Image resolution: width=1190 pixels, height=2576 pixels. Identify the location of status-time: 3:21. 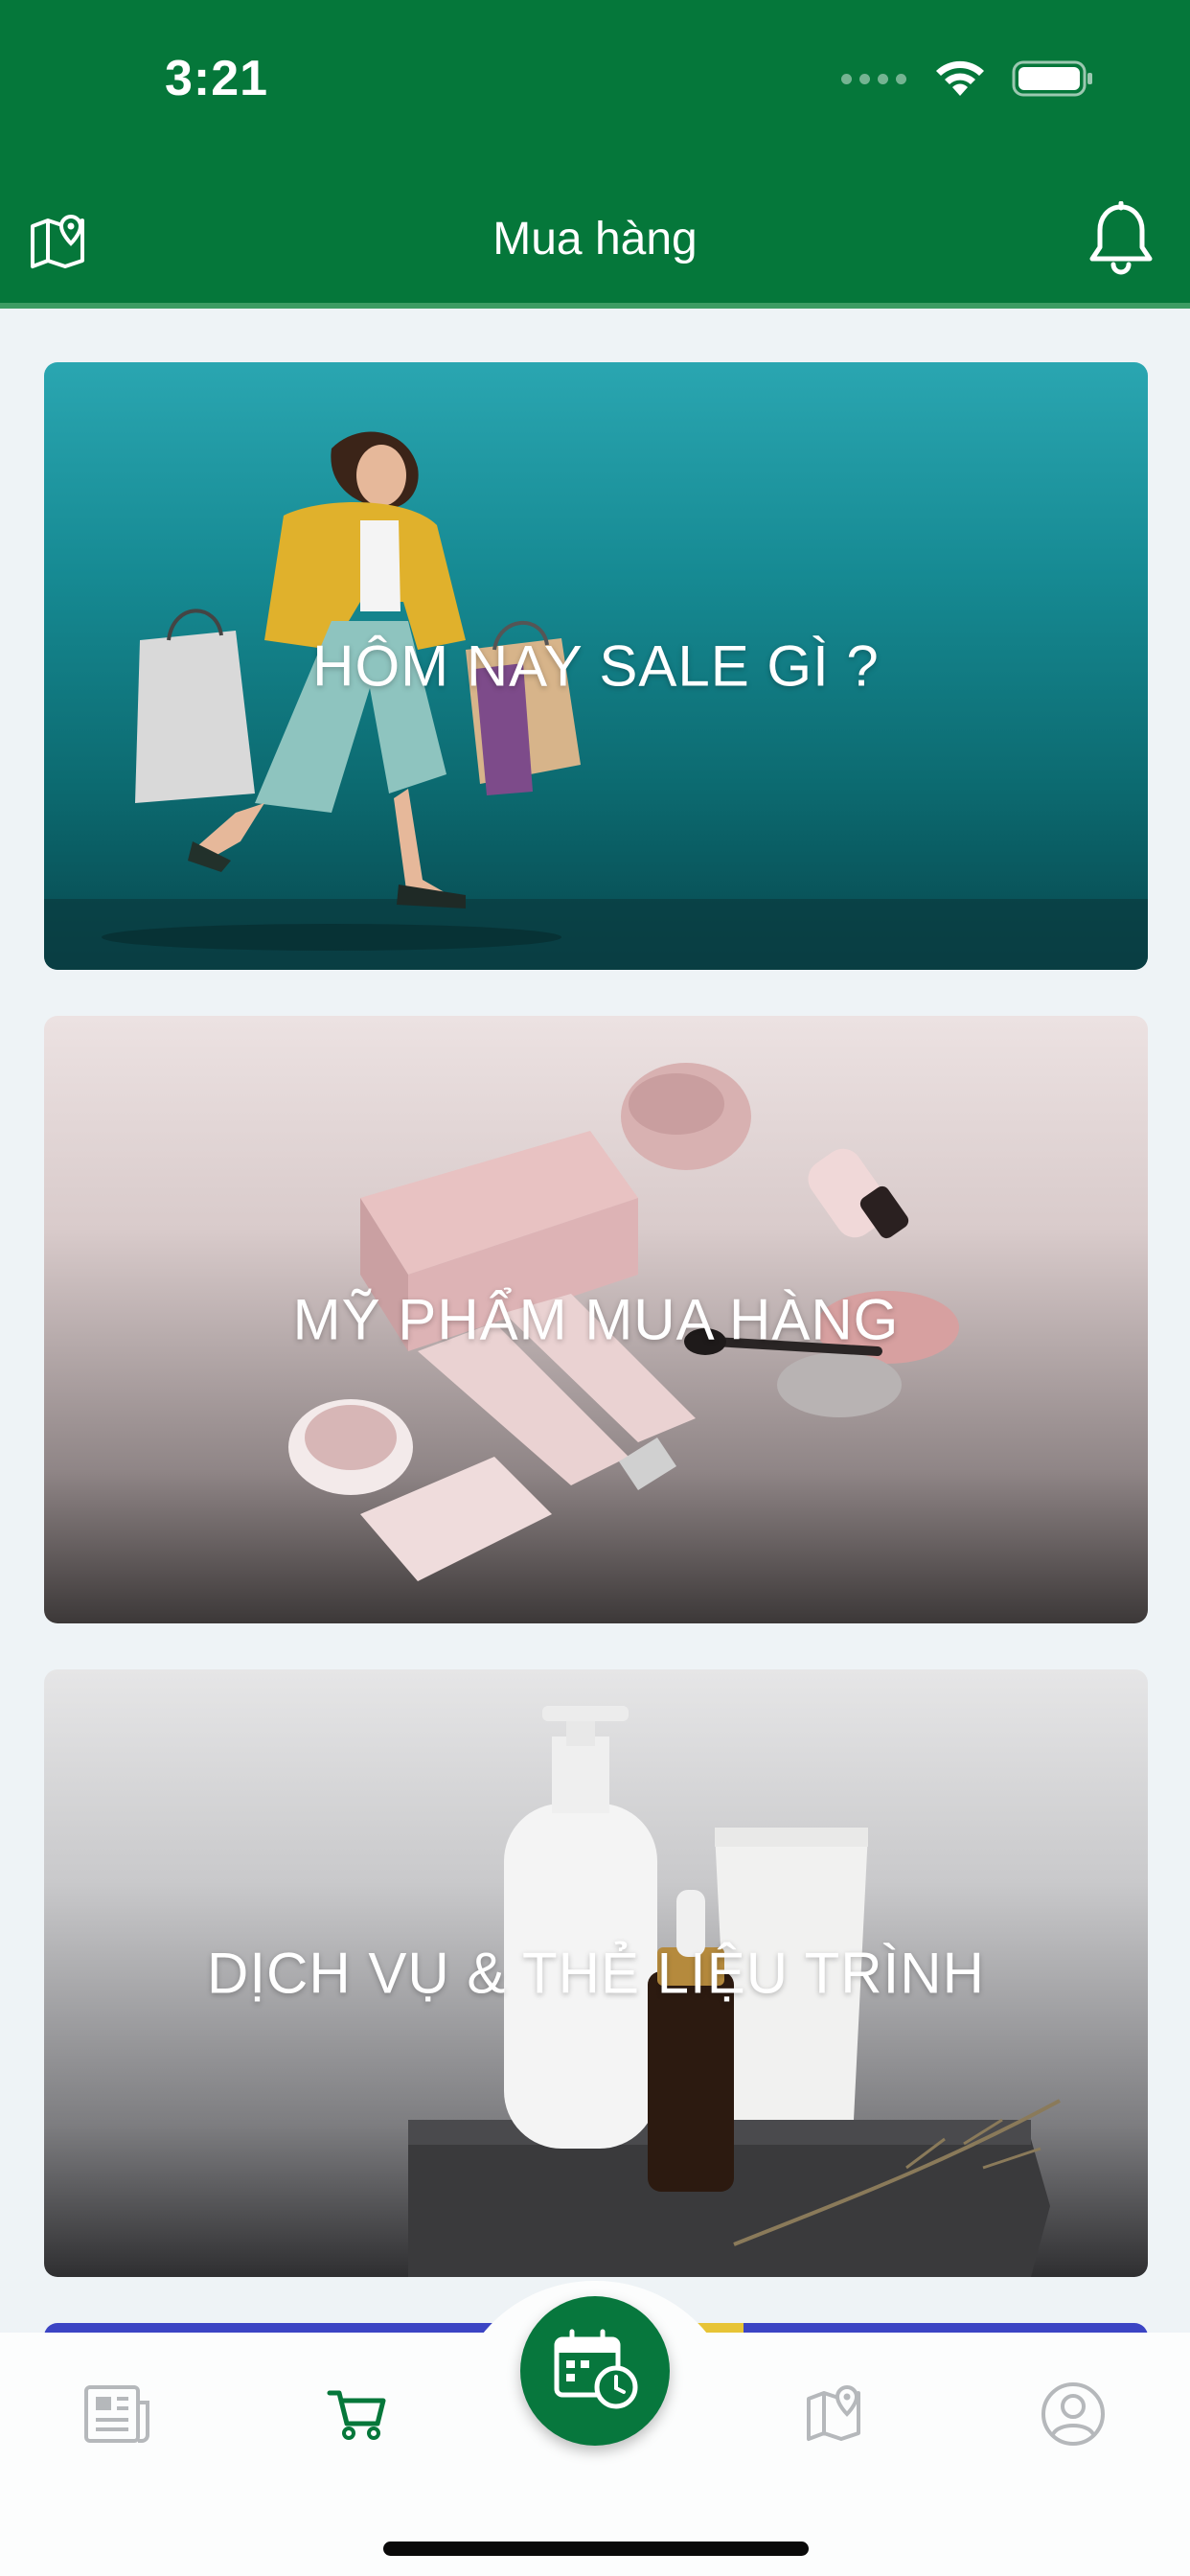
(217, 78).